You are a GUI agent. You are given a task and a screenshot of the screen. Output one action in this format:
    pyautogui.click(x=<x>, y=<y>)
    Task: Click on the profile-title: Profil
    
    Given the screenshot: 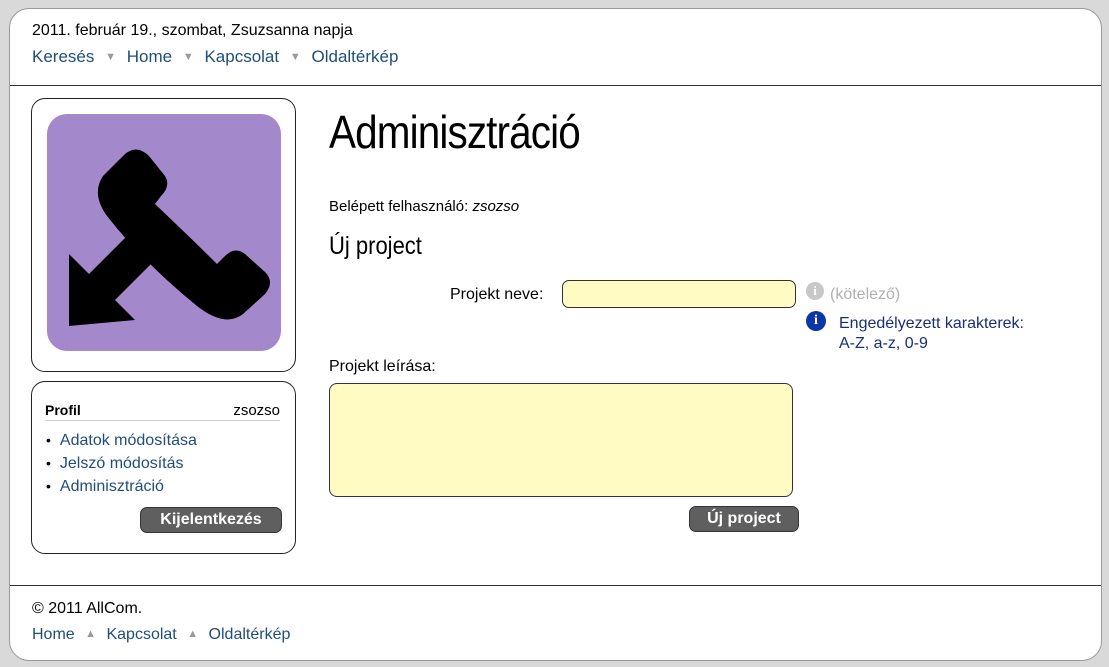 What is the action you would take?
    pyautogui.click(x=63, y=410)
    